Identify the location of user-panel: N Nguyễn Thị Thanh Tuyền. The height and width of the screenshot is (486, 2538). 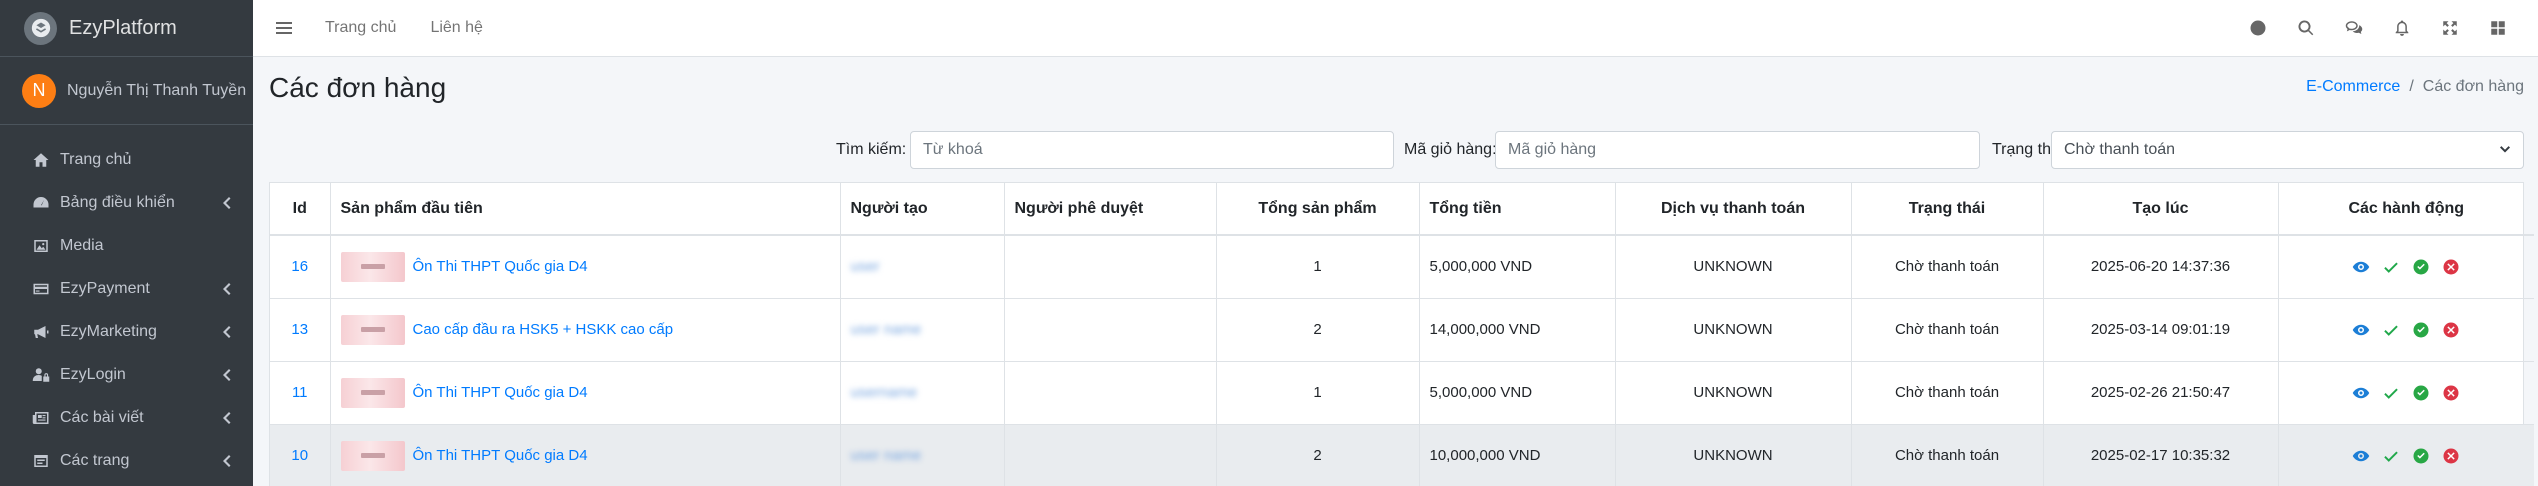
(126, 91).